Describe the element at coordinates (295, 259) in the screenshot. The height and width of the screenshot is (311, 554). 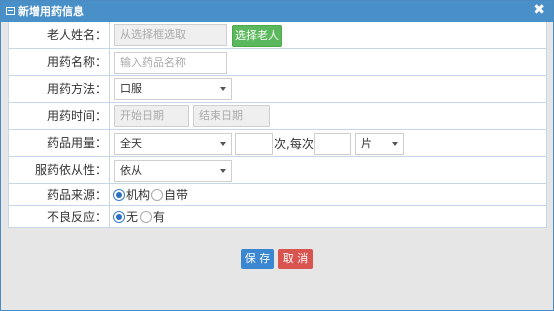
I see `cancel-button: 取 消` at that location.